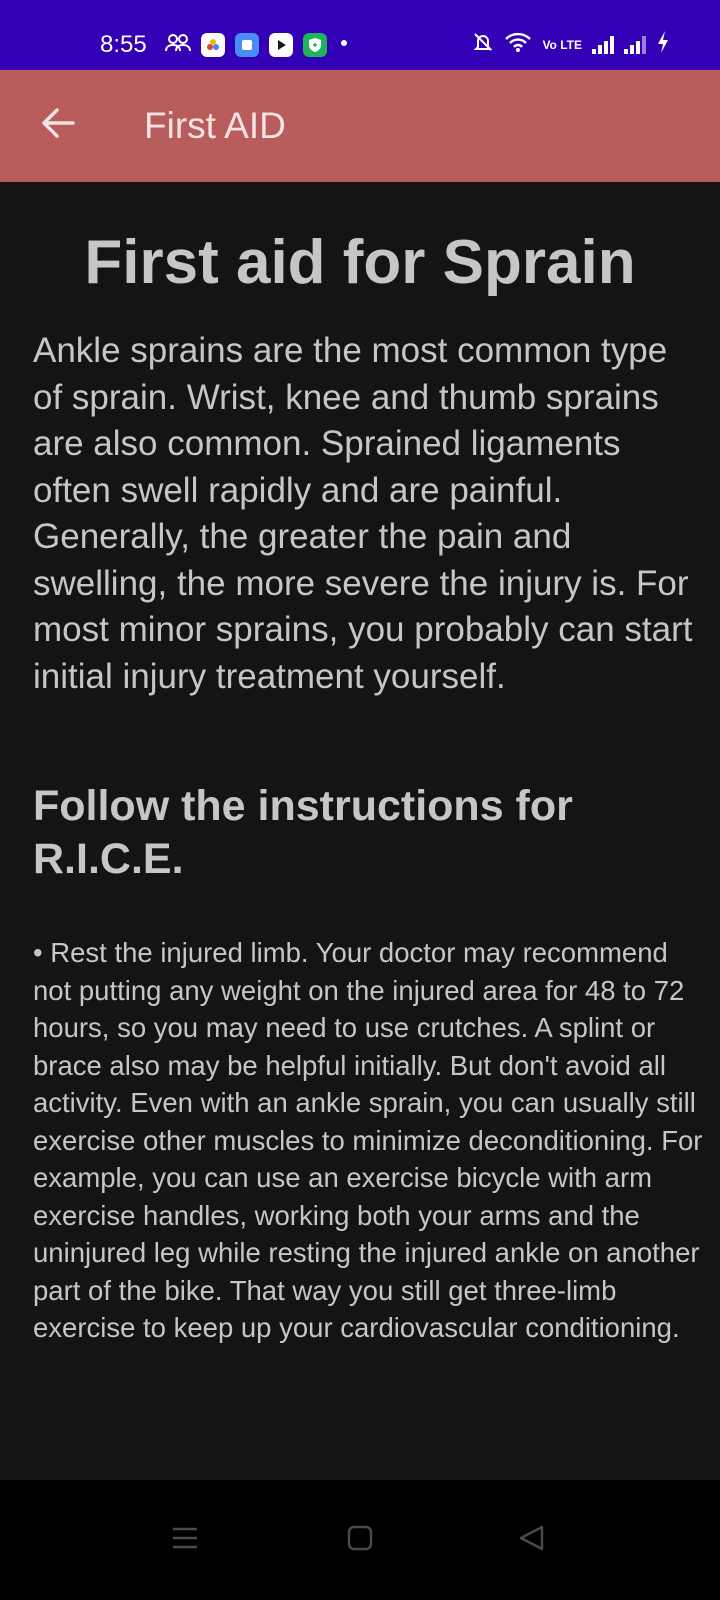  Describe the element at coordinates (360, 35) in the screenshot. I see `status-bar: 8:55 Vo LTE` at that location.